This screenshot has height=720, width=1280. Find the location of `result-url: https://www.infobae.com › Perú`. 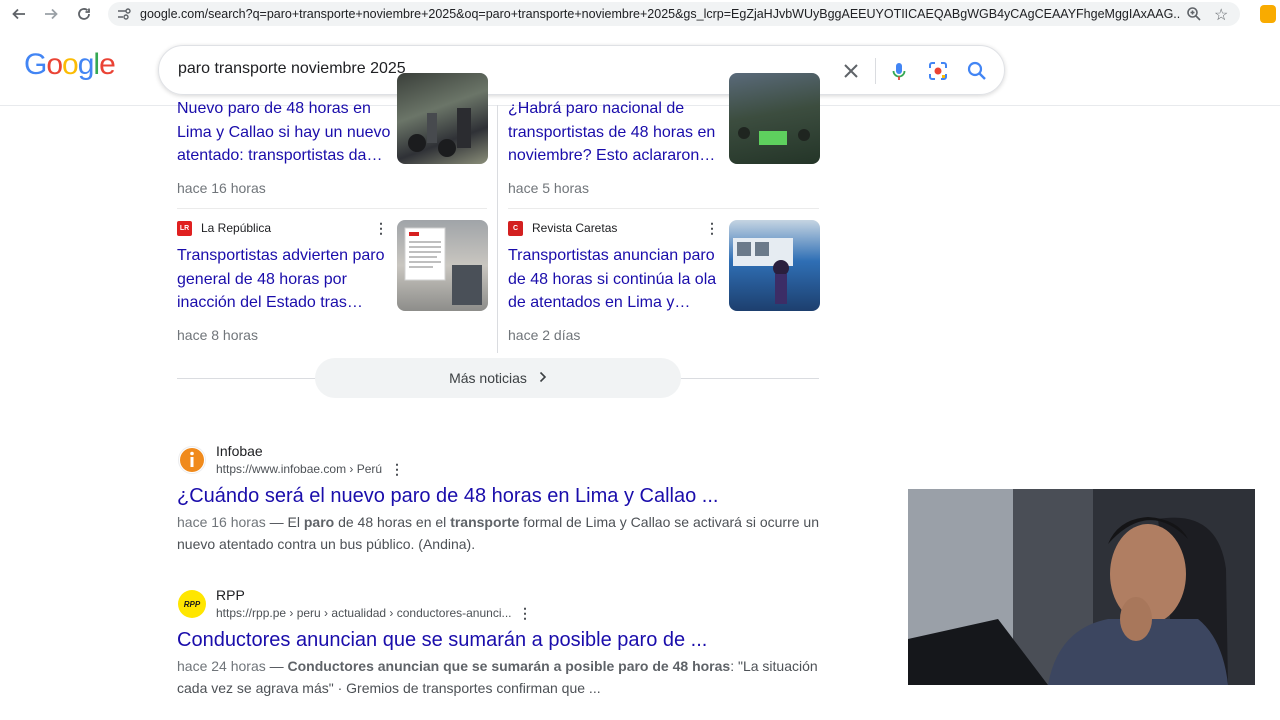

result-url: https://www.infobae.com › Perú is located at coordinates (299, 469).